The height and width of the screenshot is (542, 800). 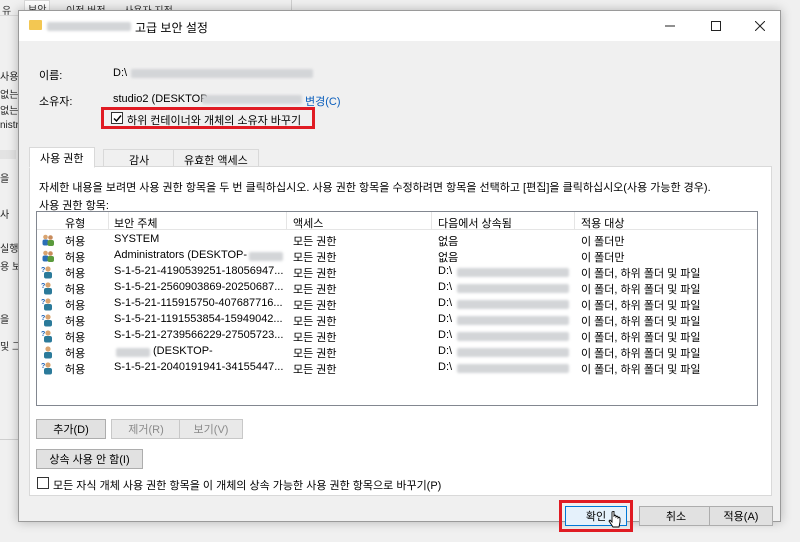 What do you see at coordinates (475, 223) in the screenshot?
I see `column-header-inherited-from: 다음에서 상속됨` at bounding box center [475, 223].